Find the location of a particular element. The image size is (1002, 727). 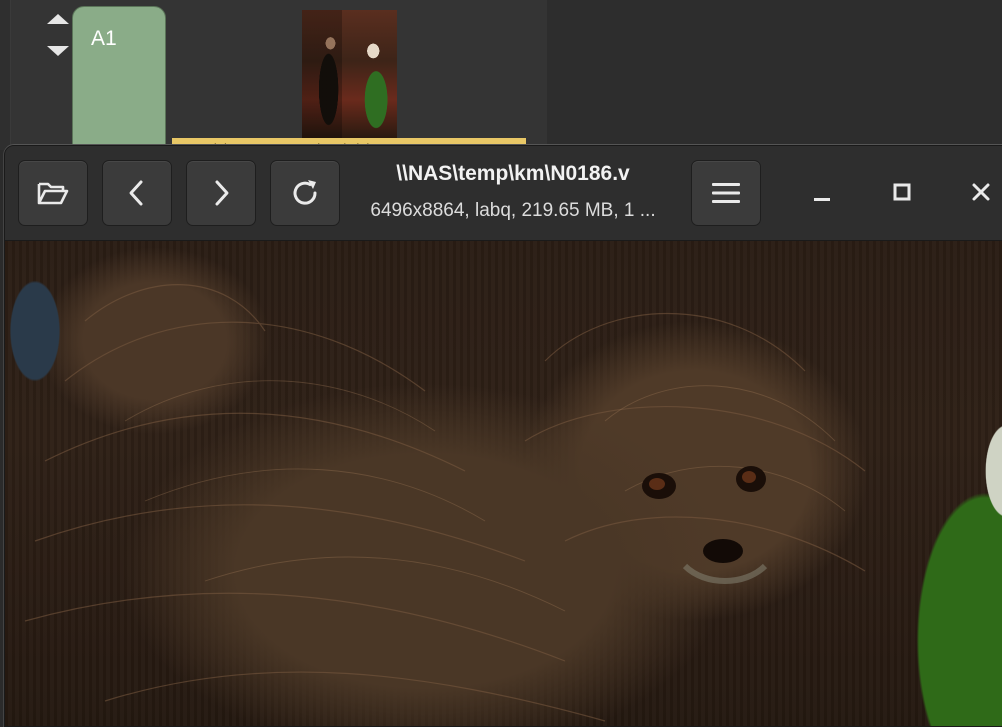

reload-icon is located at coordinates (305, 192).